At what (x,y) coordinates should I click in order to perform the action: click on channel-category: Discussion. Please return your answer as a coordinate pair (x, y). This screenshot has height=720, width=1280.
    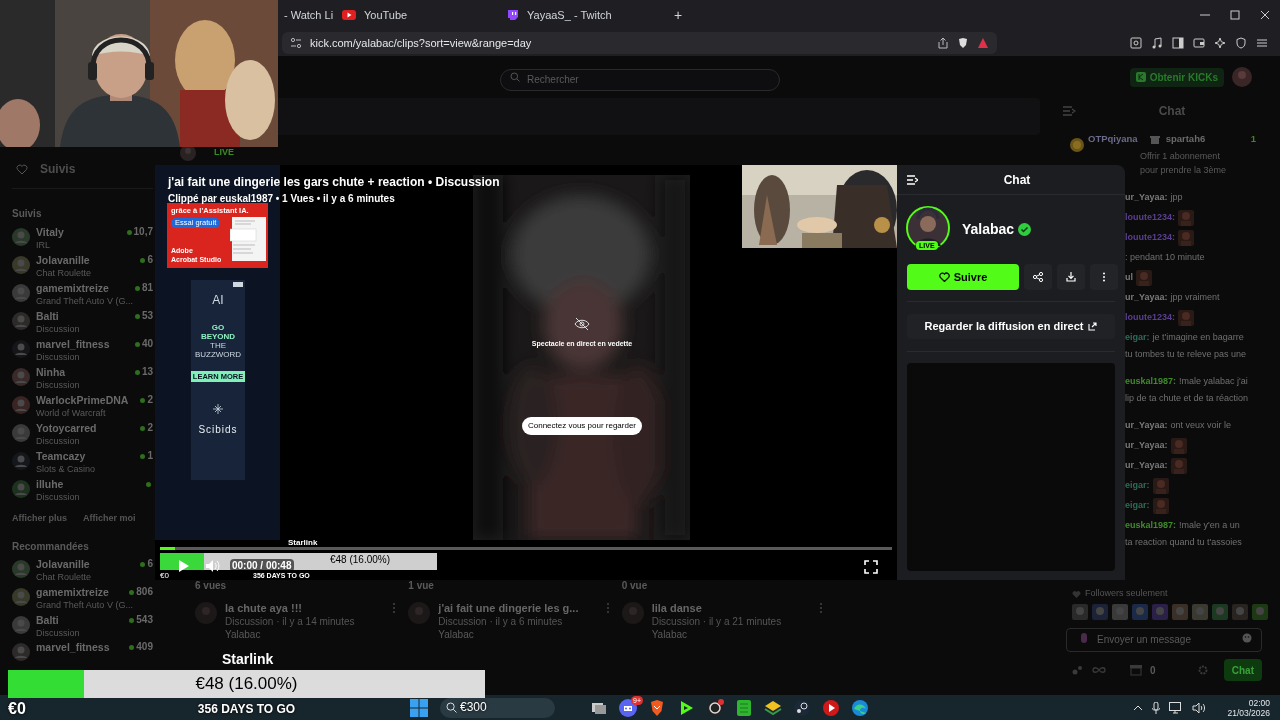
    Looking at the image, I should click on (58, 497).